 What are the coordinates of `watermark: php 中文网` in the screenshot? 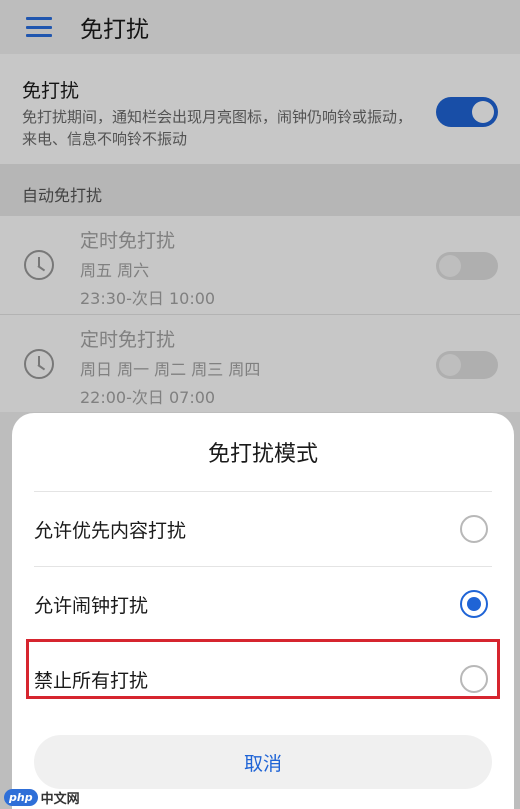 It's located at (45, 797).